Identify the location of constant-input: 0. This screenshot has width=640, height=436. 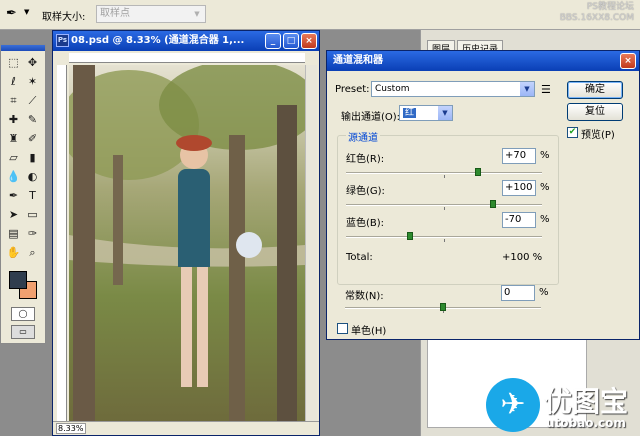
(518, 293).